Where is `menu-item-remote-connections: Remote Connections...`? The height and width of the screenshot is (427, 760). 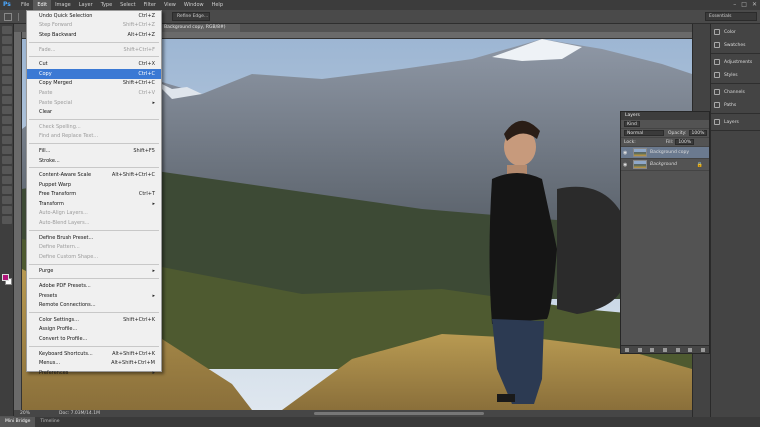 menu-item-remote-connections: Remote Connections... is located at coordinates (94, 305).